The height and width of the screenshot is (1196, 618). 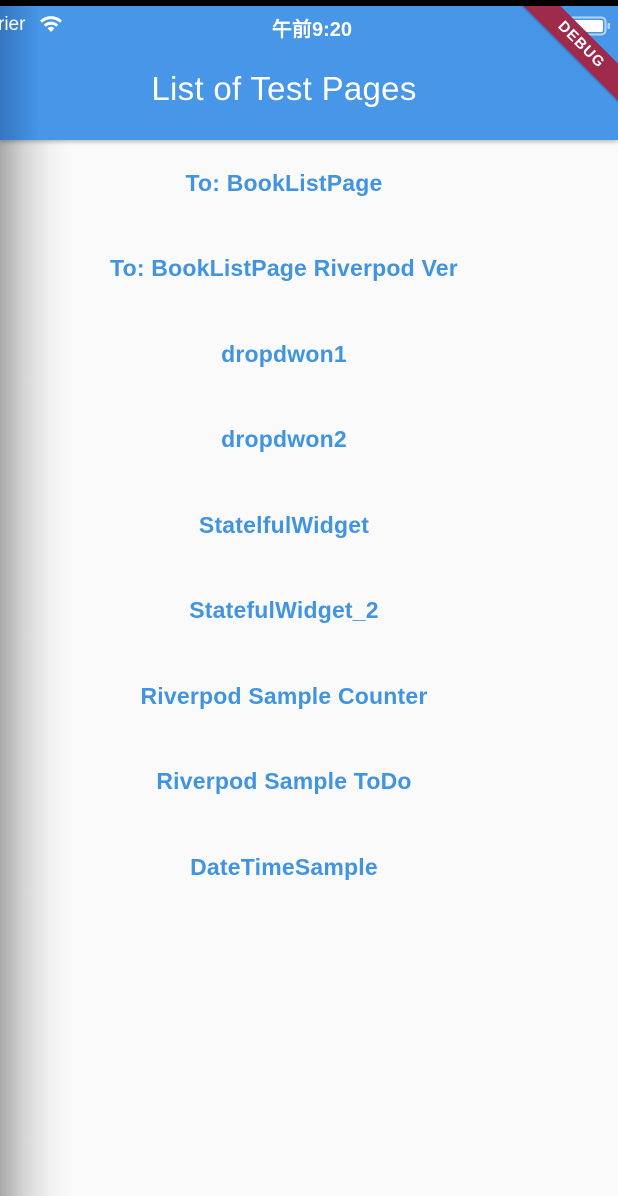 What do you see at coordinates (284, 611) in the screenshot?
I see `list-item-stateful-widget-2: StatefulWidget_2` at bounding box center [284, 611].